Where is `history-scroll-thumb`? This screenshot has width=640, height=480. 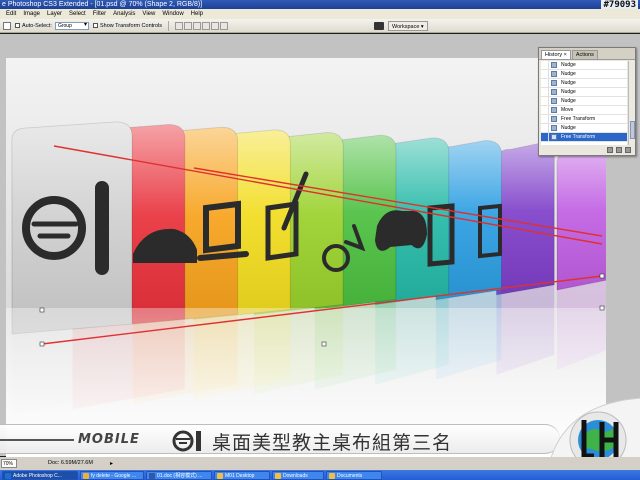 history-scroll-thumb is located at coordinates (632, 130).